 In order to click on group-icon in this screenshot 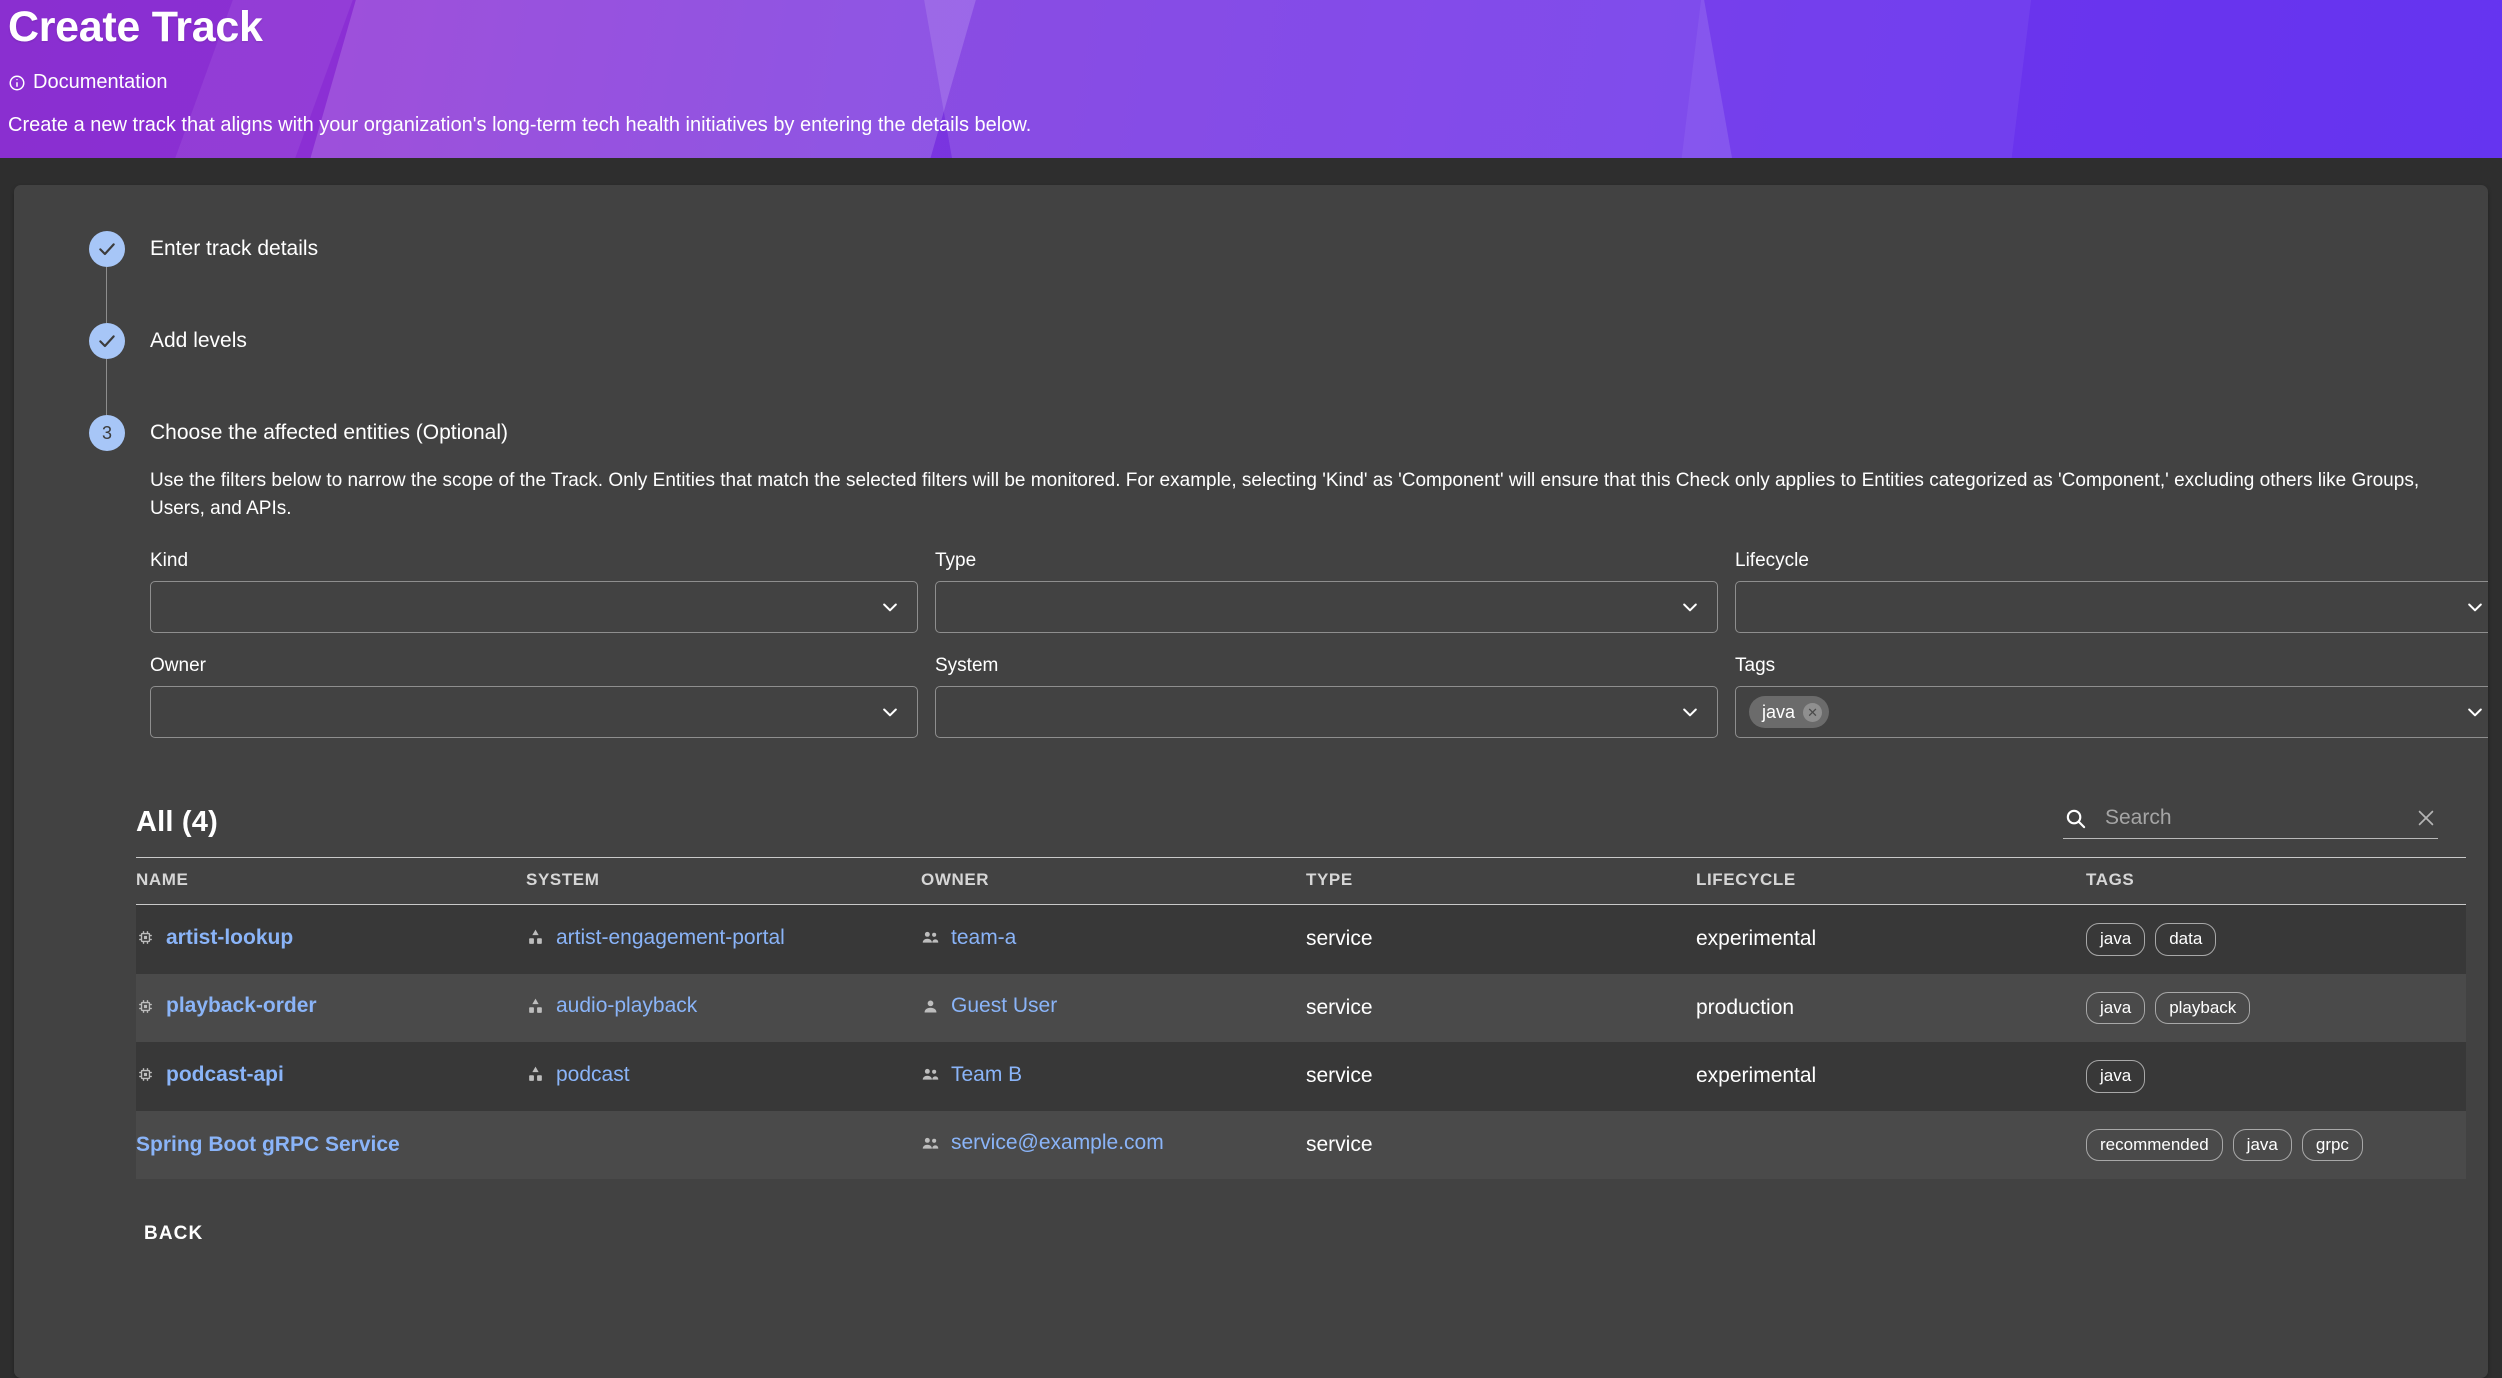, I will do `click(930, 1143)`.